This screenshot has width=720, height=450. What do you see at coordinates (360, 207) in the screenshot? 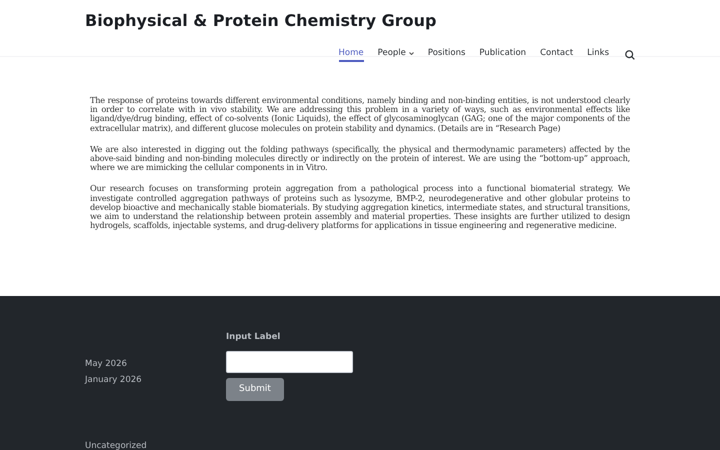
I see `paragraph: Our research focuses on transforming protein aggregation from a pathological process into a functional biomaterial strategy. We investigate controlled aggregation pathways of proteins such as lysozyme, BMP-2, neurodegenerative and other globular proteins to develop bioactive and mechanically stable biomaterials. By studying aggregation kinetics, intermediate states, and structural transitions, we aim to understand the relationship between protein assembly and material properties. These insights are further utilized to design hydrogels, scaffolds, injectable systems, and drug-delivery platforms for applications in tissue engineering and regenerative medicine.` at bounding box center [360, 207].